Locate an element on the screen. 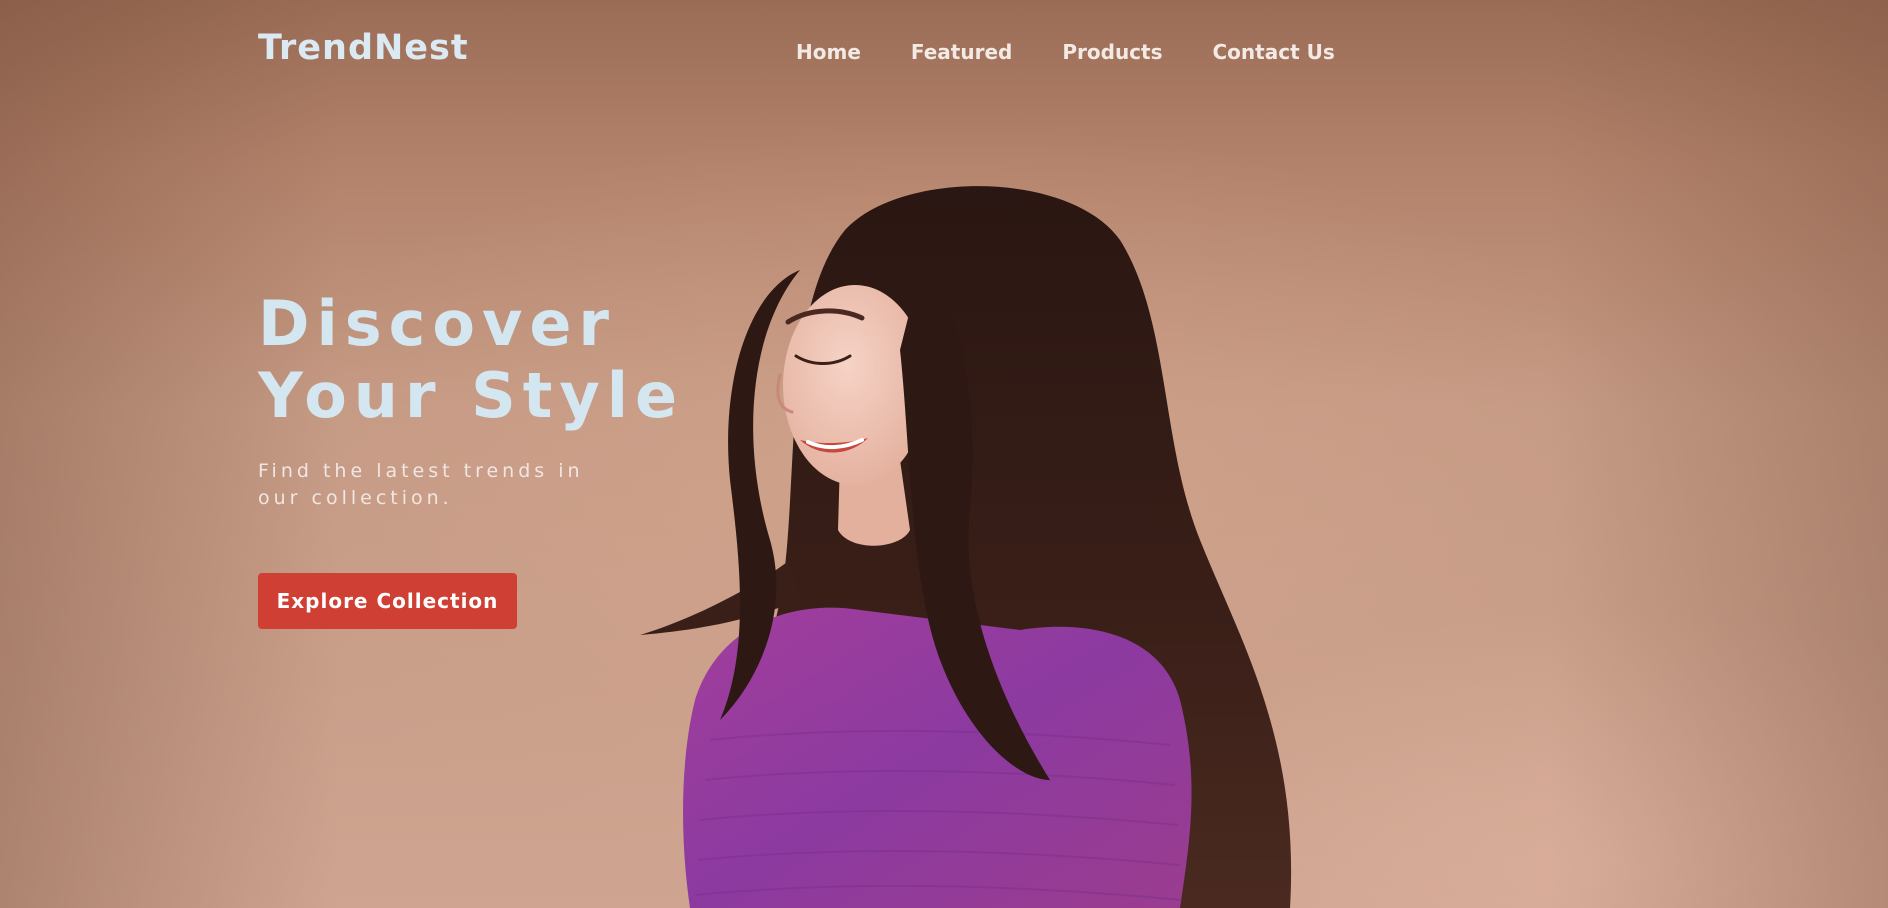  brand-logo: TrendNest is located at coordinates (363, 48).